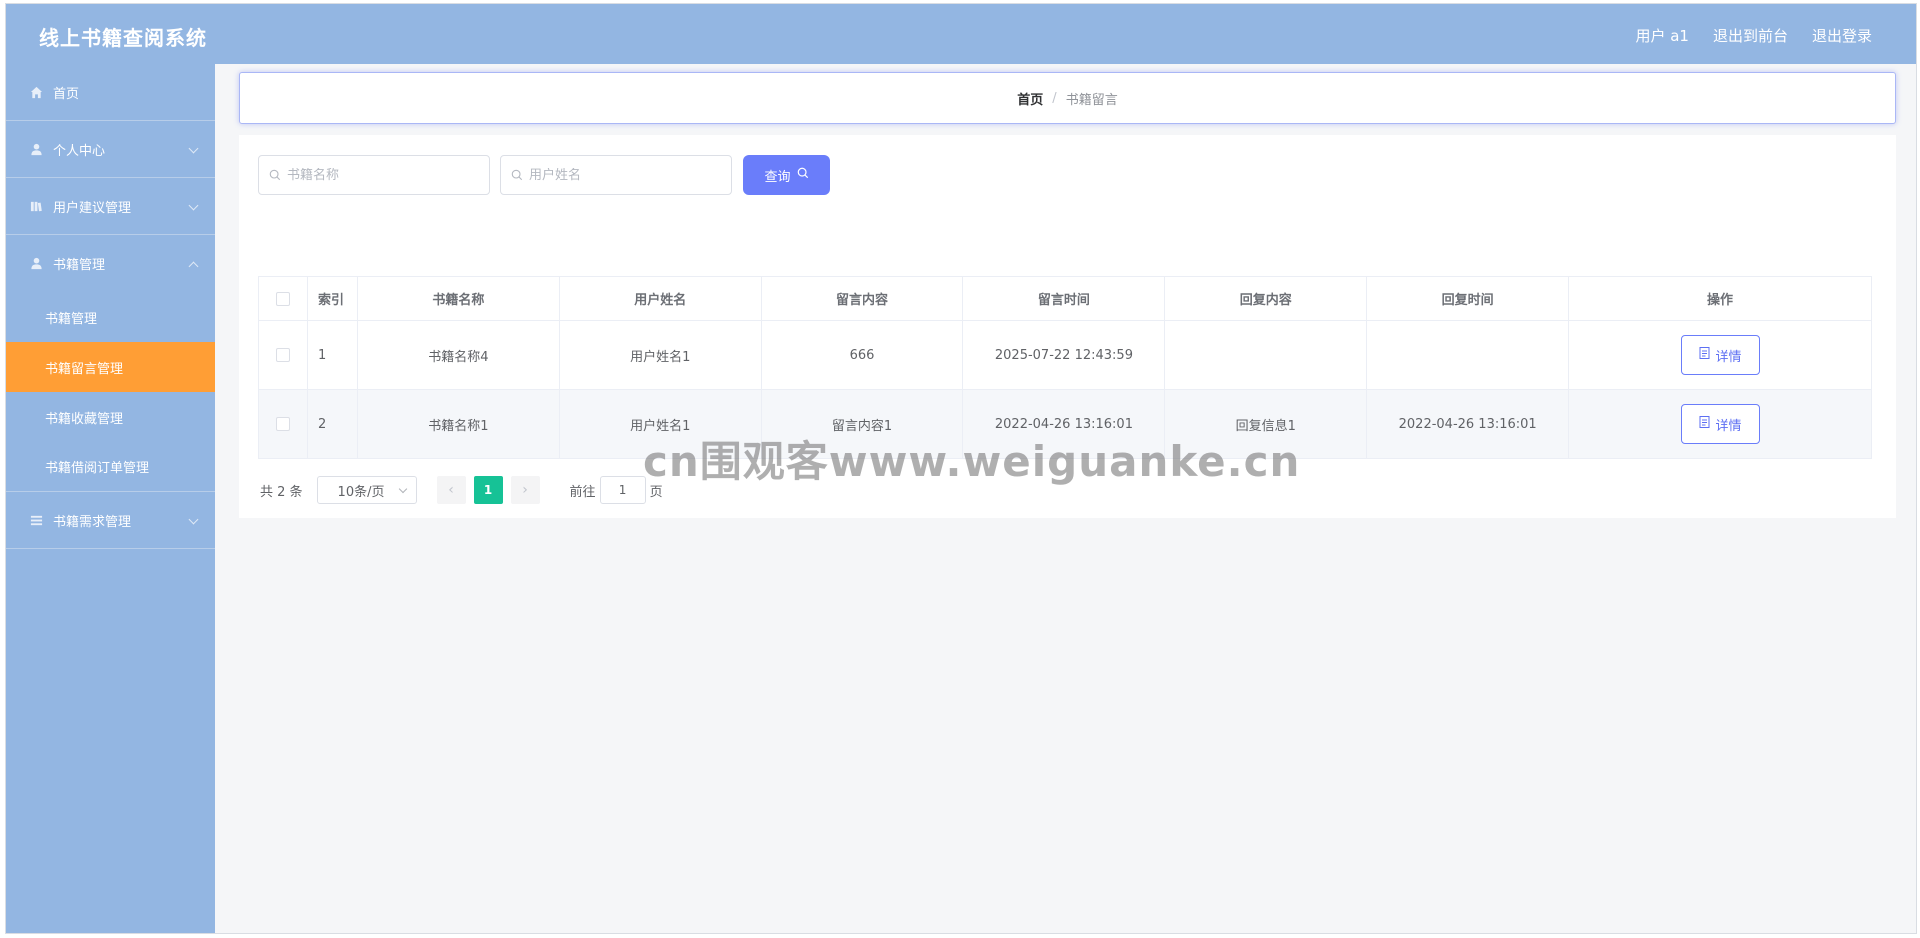 The height and width of the screenshot is (938, 1920). Describe the element at coordinates (361, 492) in the screenshot. I see `page-size-value: 10条/页` at that location.